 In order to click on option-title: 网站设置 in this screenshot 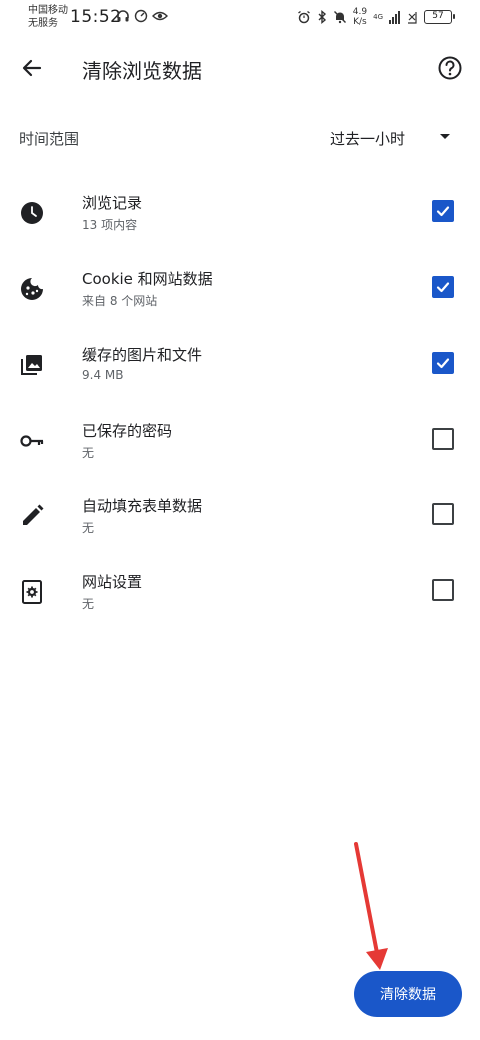, I will do `click(112, 582)`.